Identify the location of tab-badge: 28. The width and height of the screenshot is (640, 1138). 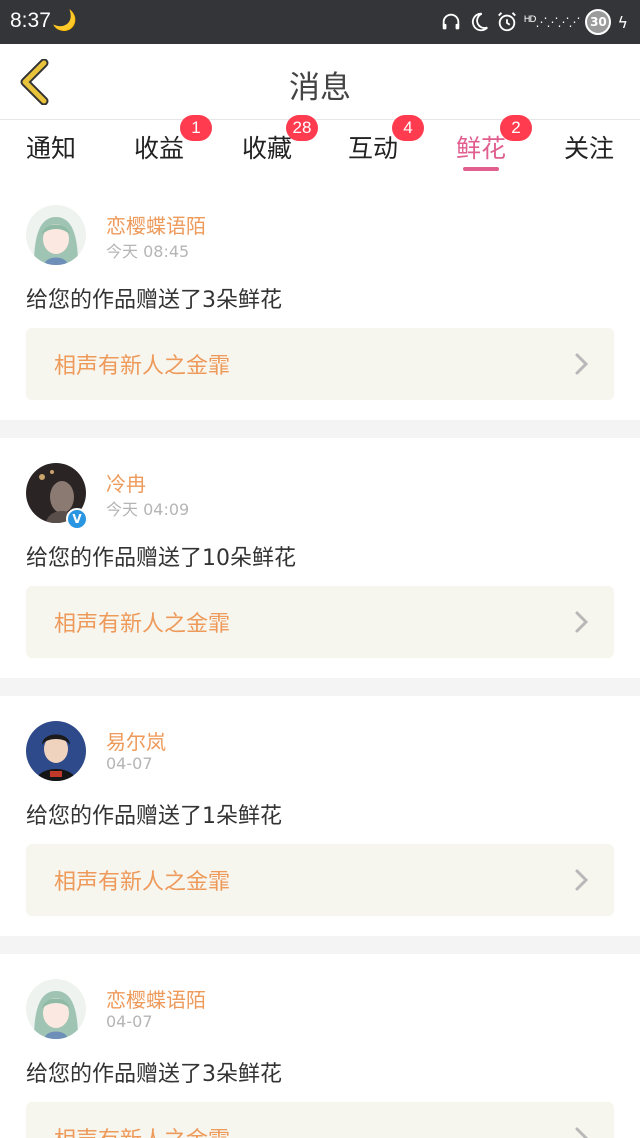
(302, 128).